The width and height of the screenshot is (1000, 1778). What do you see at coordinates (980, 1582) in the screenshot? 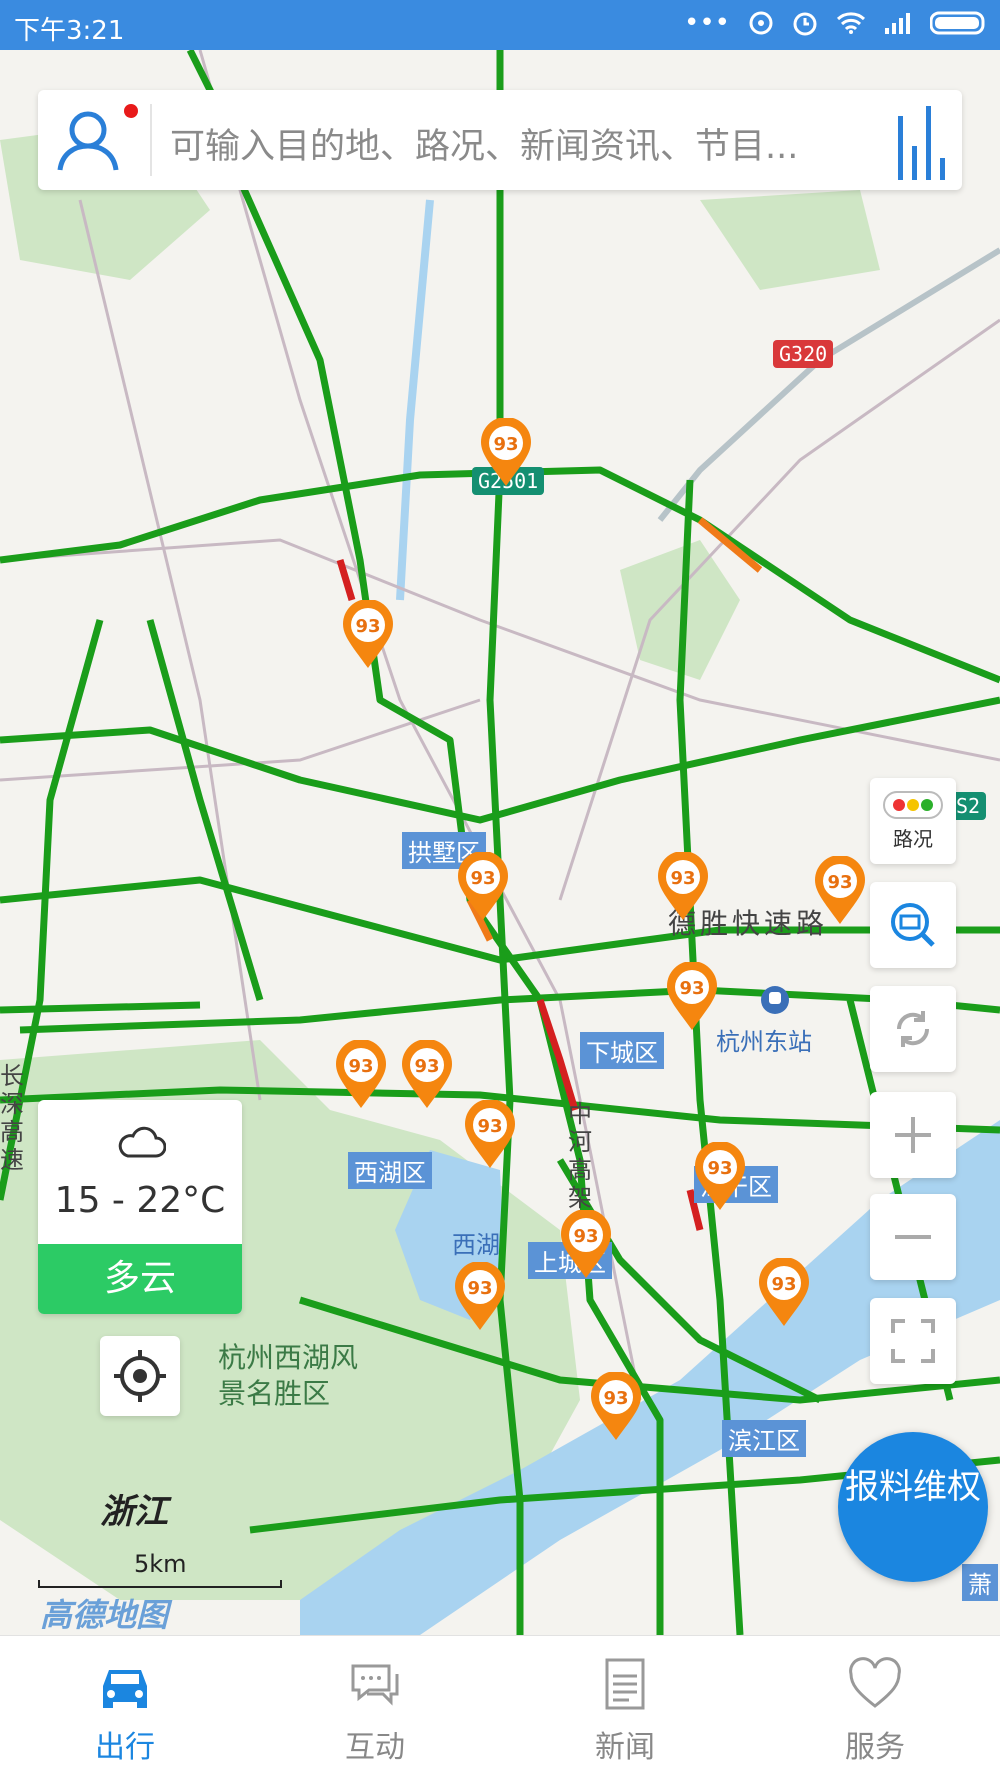
I see `district-xiaoshan: 萧` at bounding box center [980, 1582].